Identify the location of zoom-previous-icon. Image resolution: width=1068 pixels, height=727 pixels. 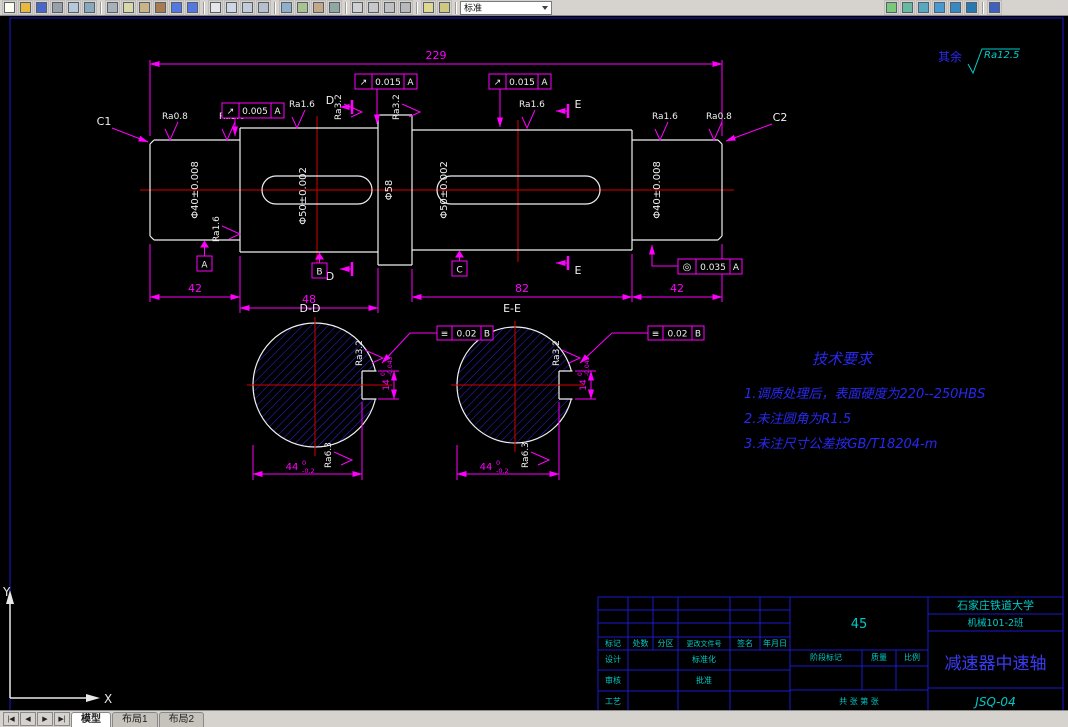
(263, 7).